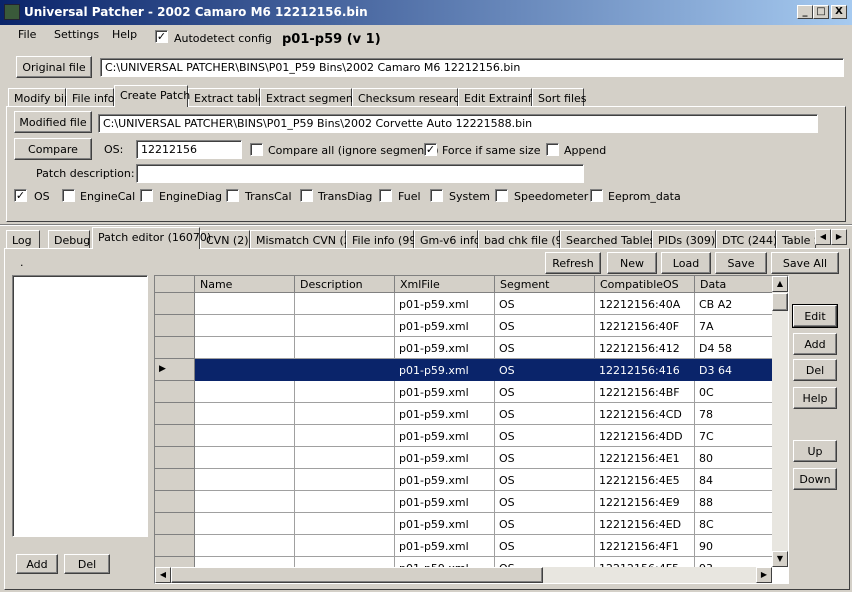 This screenshot has width=852, height=592. Describe the element at coordinates (815, 344) in the screenshot. I see `side-add-button: Add` at that location.